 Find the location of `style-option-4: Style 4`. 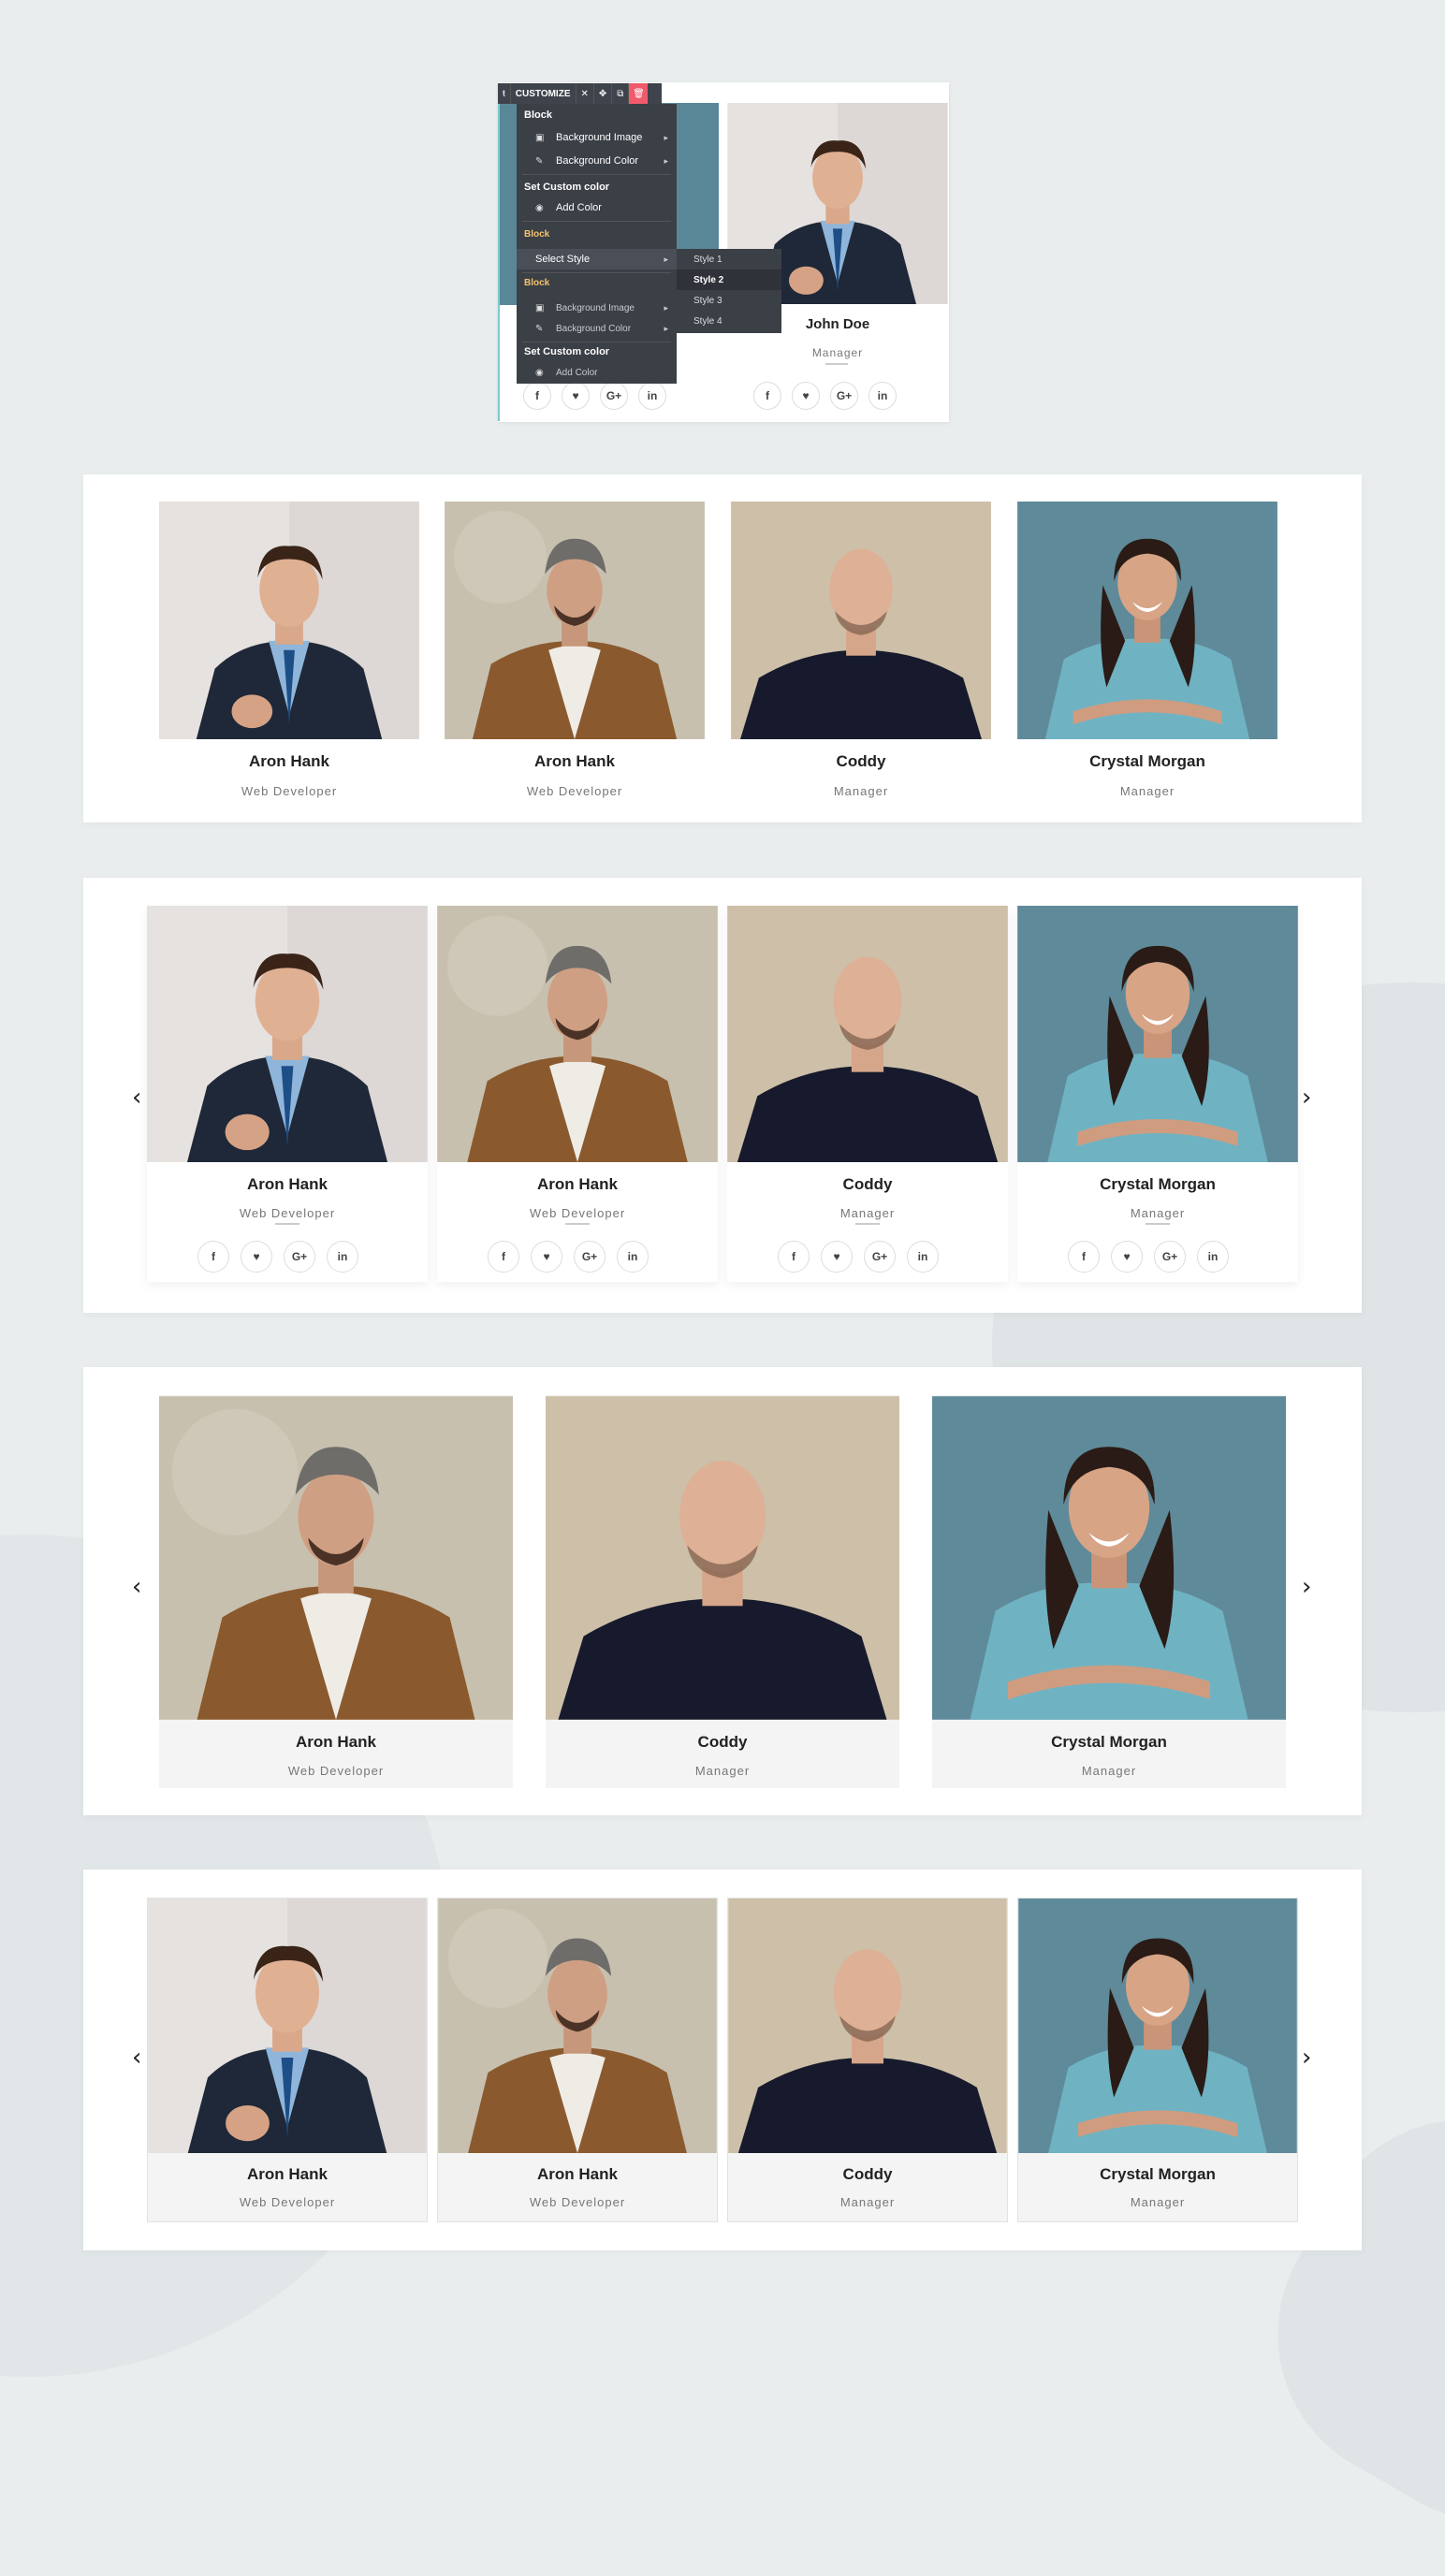

style-option-4: Style 4 is located at coordinates (729, 321).